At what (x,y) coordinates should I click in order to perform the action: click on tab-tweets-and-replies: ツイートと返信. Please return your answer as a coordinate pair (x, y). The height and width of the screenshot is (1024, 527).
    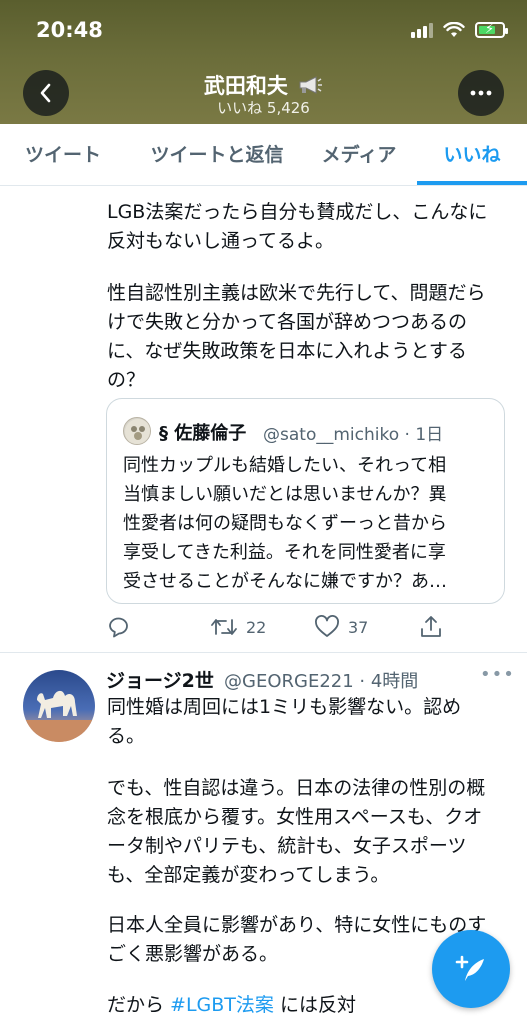
    Looking at the image, I should click on (217, 154).